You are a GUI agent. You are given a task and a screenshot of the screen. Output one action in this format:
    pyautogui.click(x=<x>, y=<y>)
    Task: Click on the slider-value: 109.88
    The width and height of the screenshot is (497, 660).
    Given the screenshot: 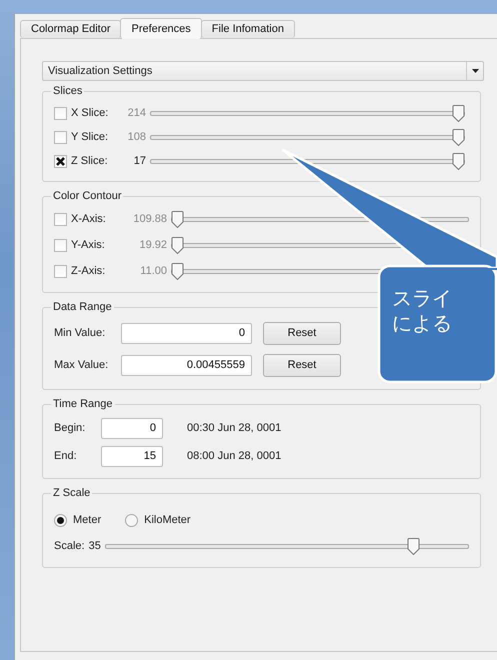 What is the action you would take?
    pyautogui.click(x=149, y=219)
    